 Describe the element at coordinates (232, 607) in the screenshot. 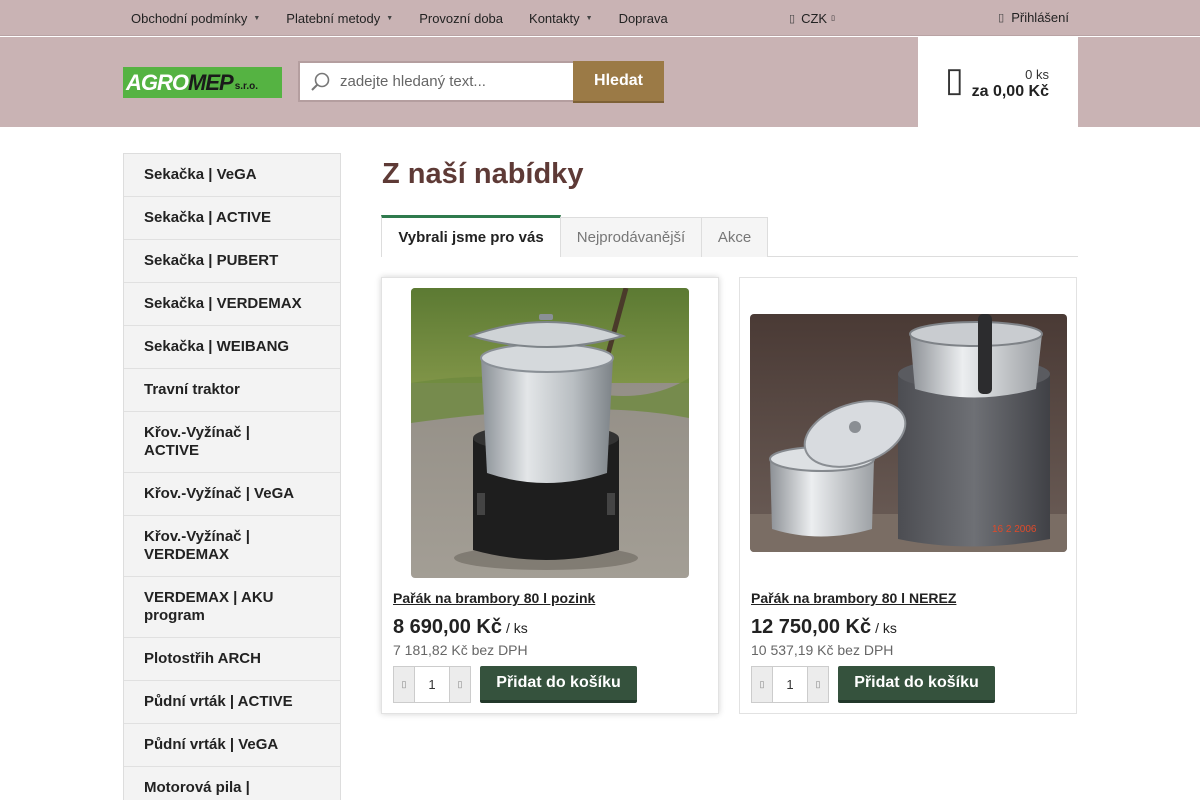

I see `sidebar-item: VERDEMAX | AKU program` at that location.